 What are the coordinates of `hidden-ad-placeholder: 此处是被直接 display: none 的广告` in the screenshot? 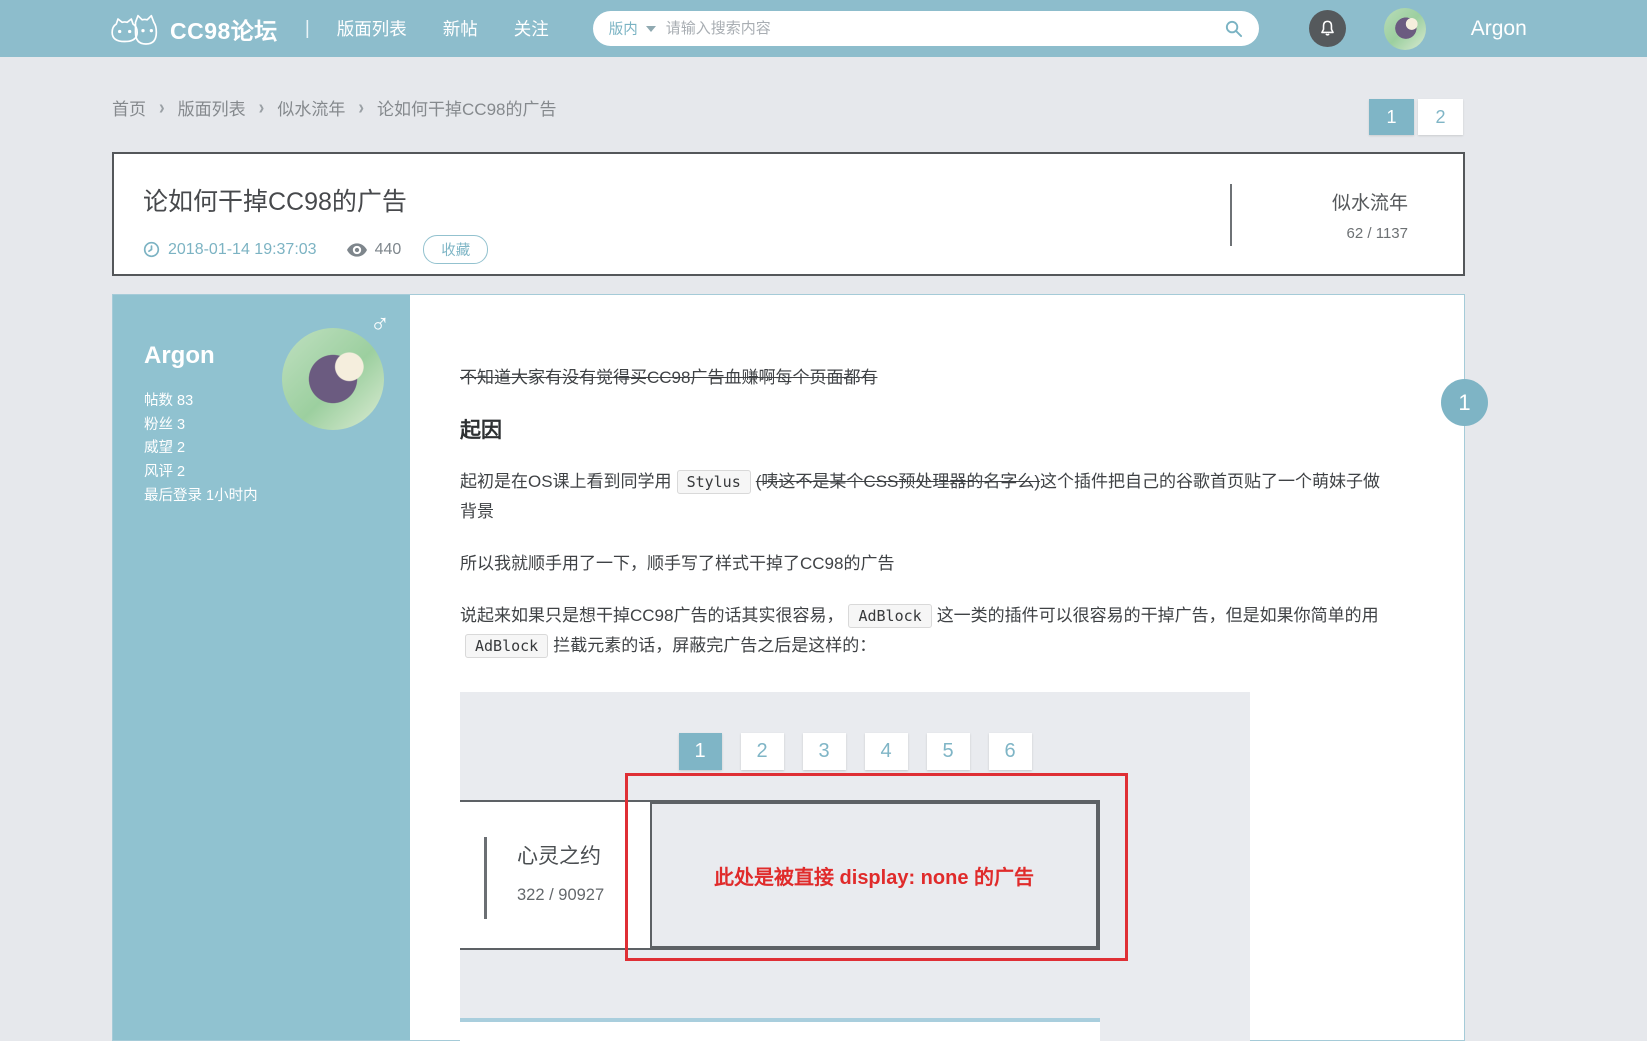 It's located at (874, 875).